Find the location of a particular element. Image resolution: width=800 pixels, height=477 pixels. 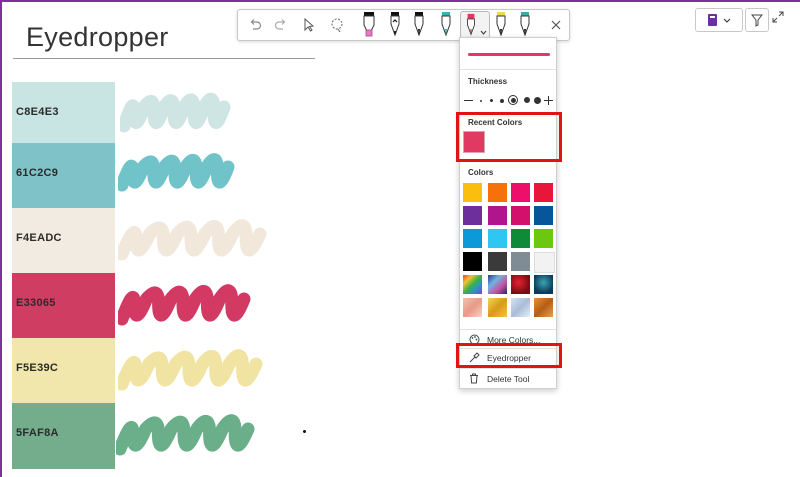

swatch-hex-label: 5FAF8A is located at coordinates (37, 433).